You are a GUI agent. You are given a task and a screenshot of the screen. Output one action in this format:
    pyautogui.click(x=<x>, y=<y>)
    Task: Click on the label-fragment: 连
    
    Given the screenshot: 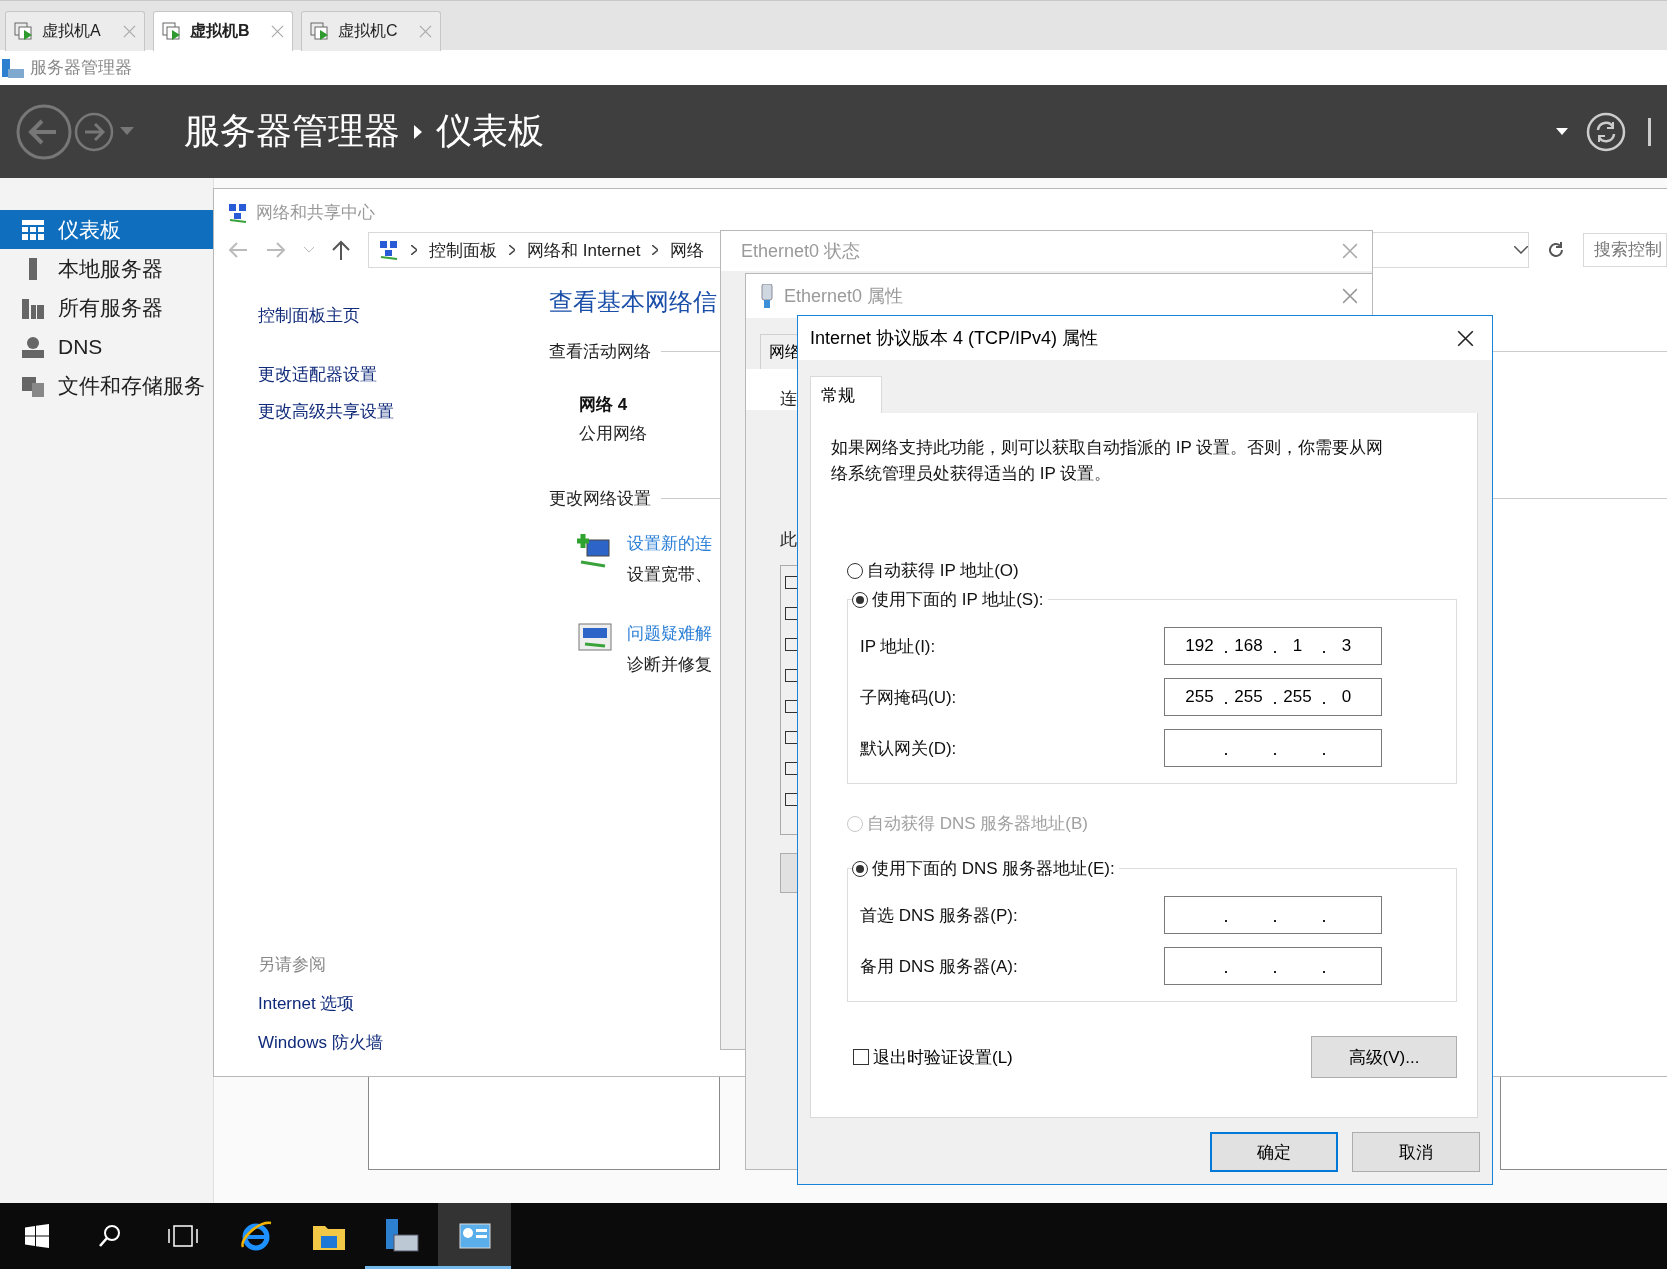 What is the action you would take?
    pyautogui.click(x=788, y=399)
    